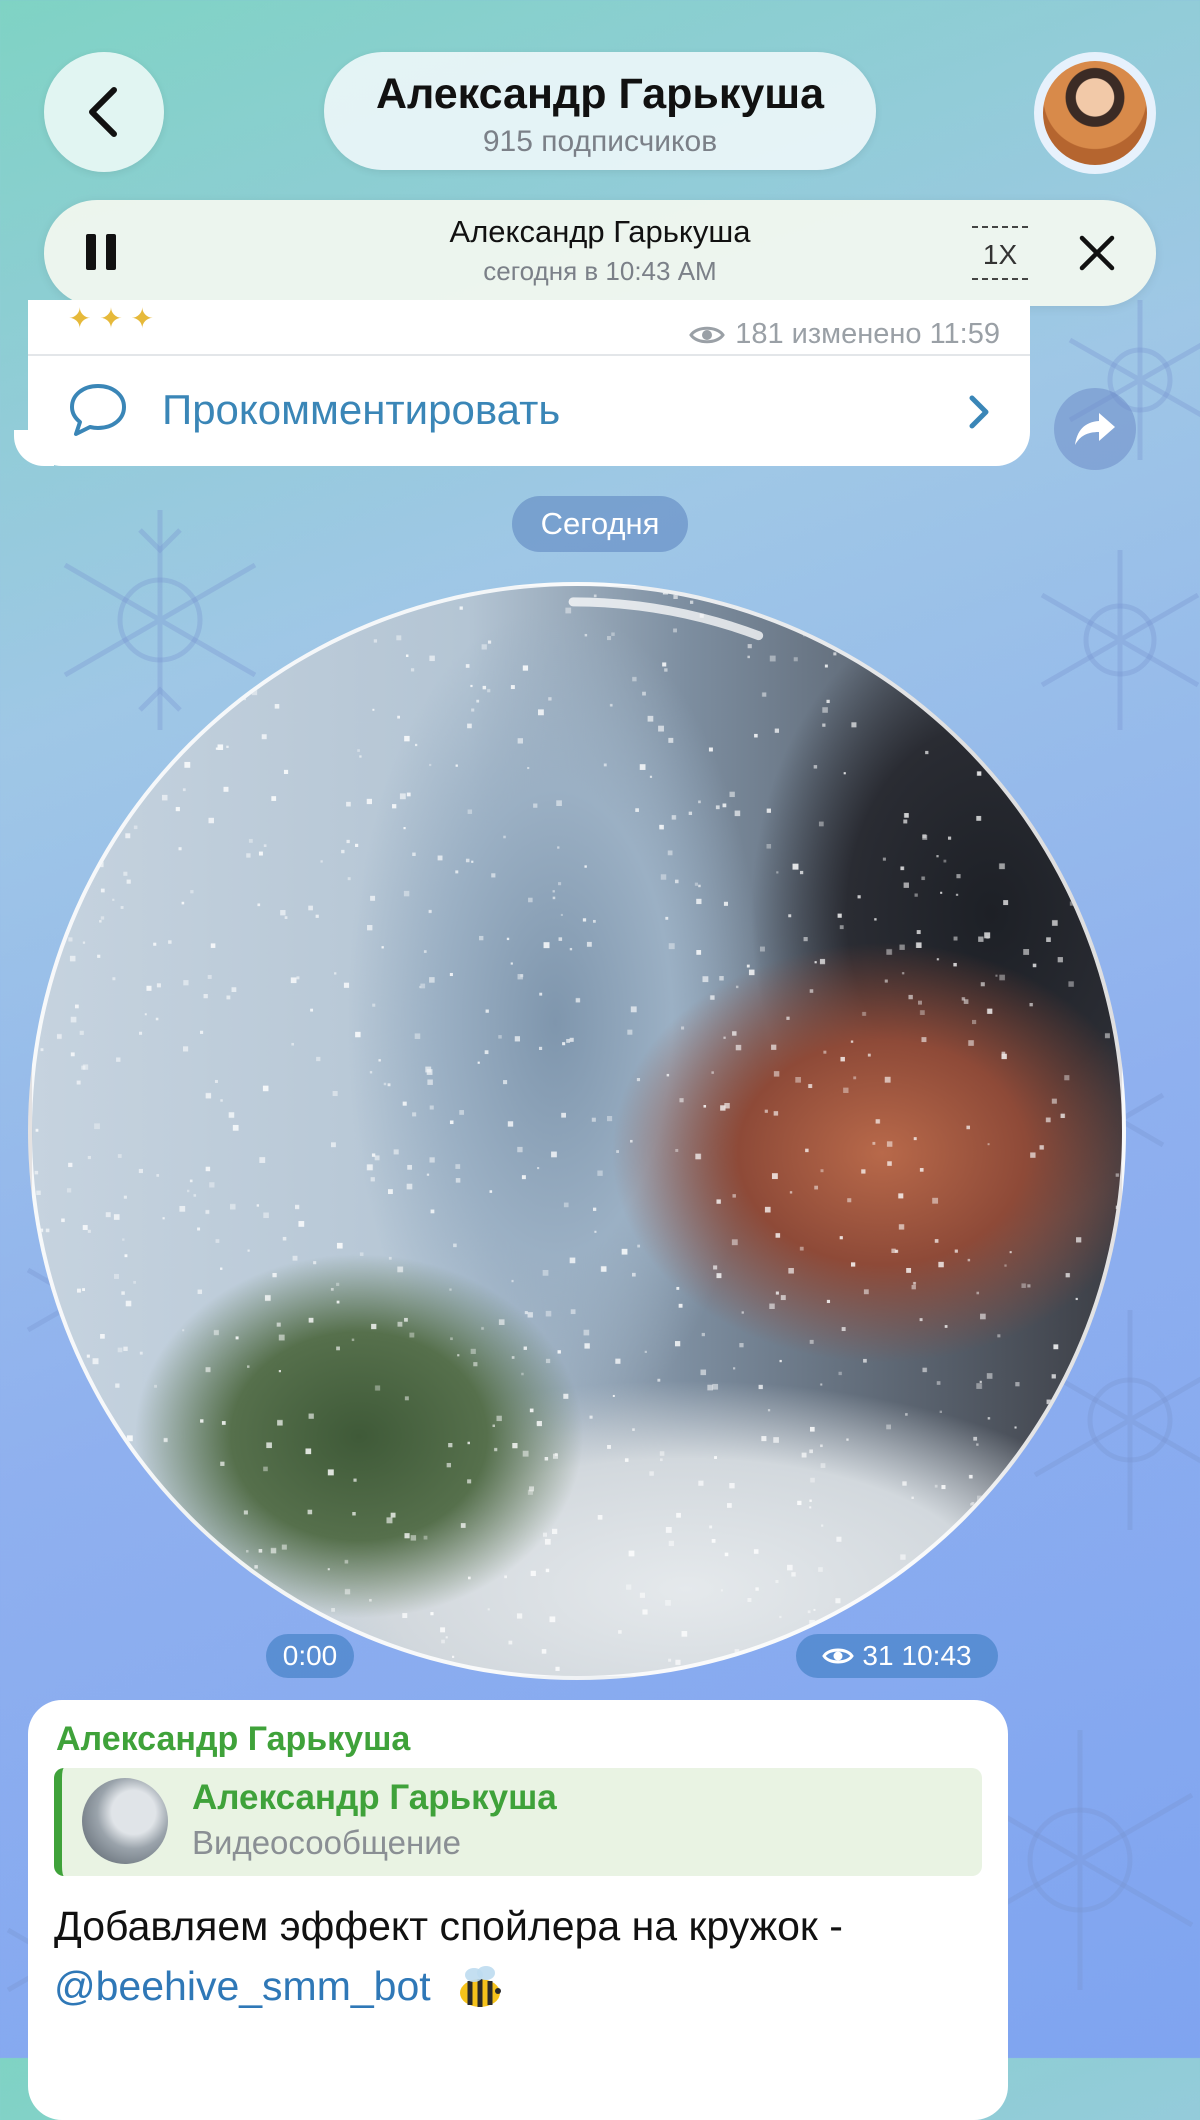  I want to click on views-edited-label: 181 изменено 11:59, so click(867, 334).